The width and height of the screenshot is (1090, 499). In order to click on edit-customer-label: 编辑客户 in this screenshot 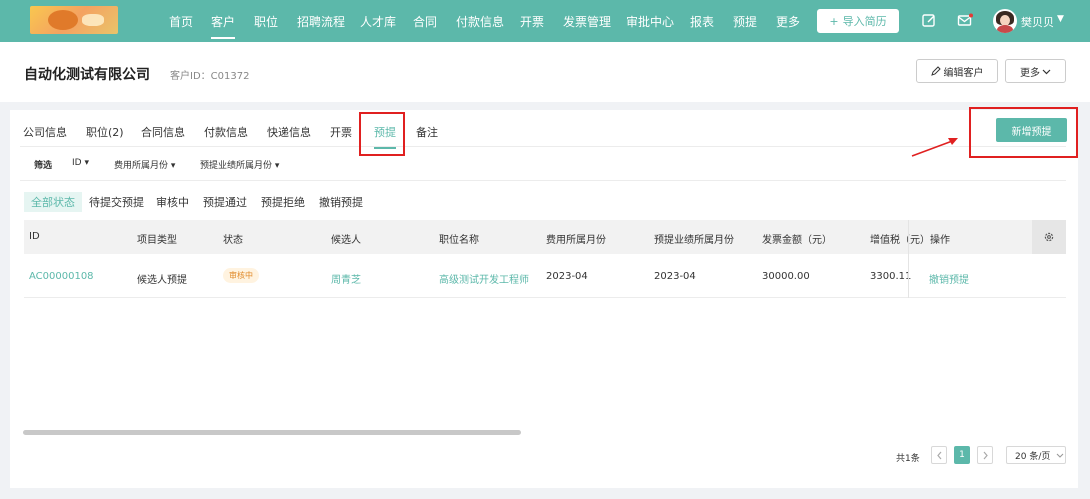, I will do `click(963, 73)`.